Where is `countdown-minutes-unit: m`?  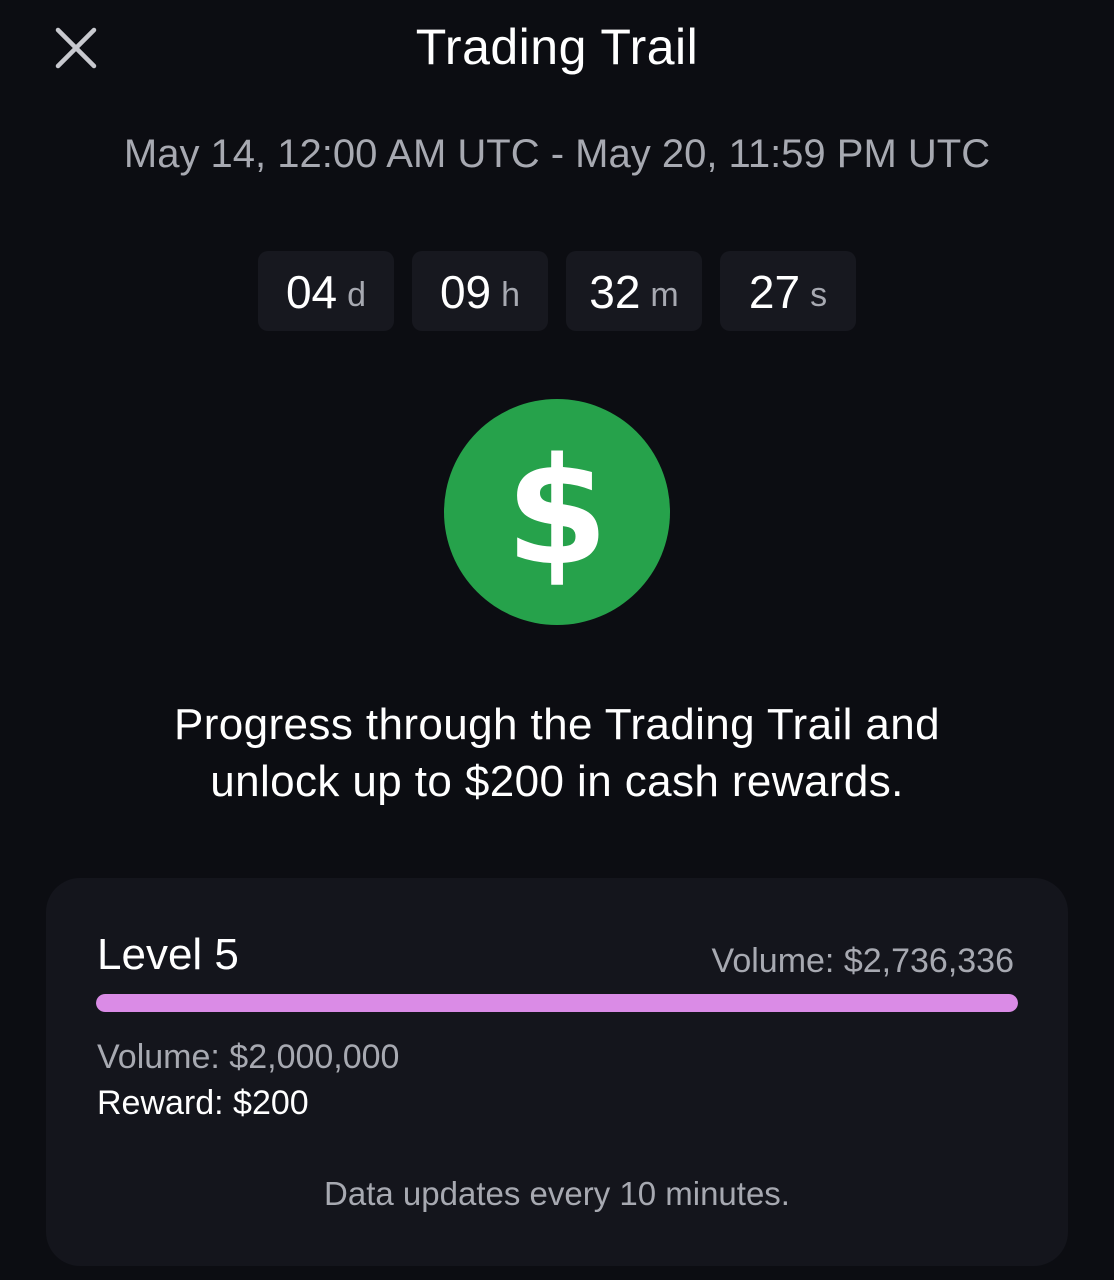 countdown-minutes-unit: m is located at coordinates (664, 294).